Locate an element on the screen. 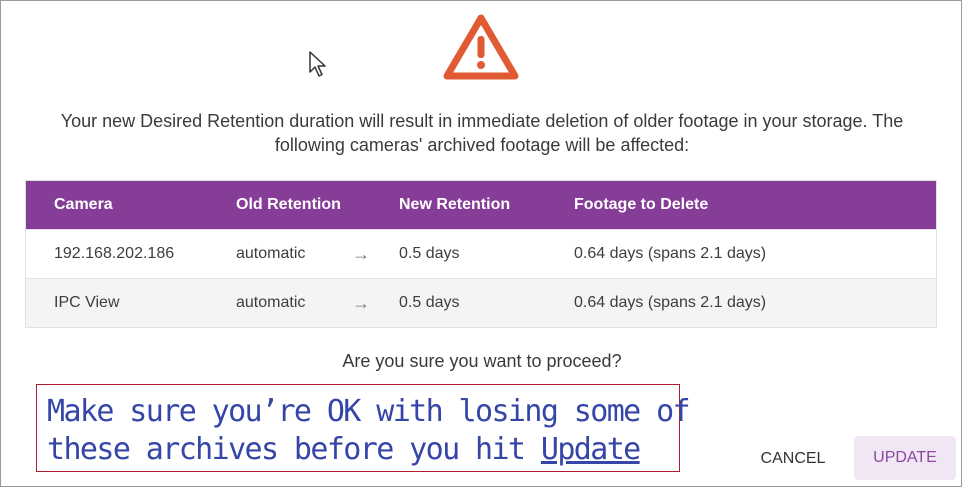  callout-line2: these archives before you hit Update is located at coordinates (358, 450).